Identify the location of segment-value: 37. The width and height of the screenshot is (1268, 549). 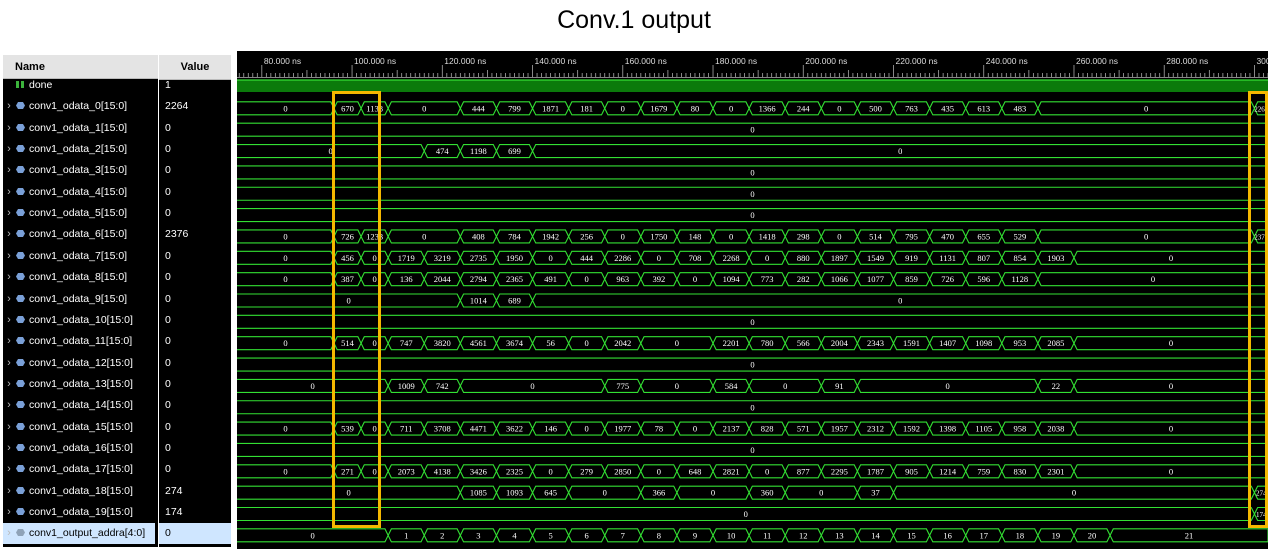
(875, 493).